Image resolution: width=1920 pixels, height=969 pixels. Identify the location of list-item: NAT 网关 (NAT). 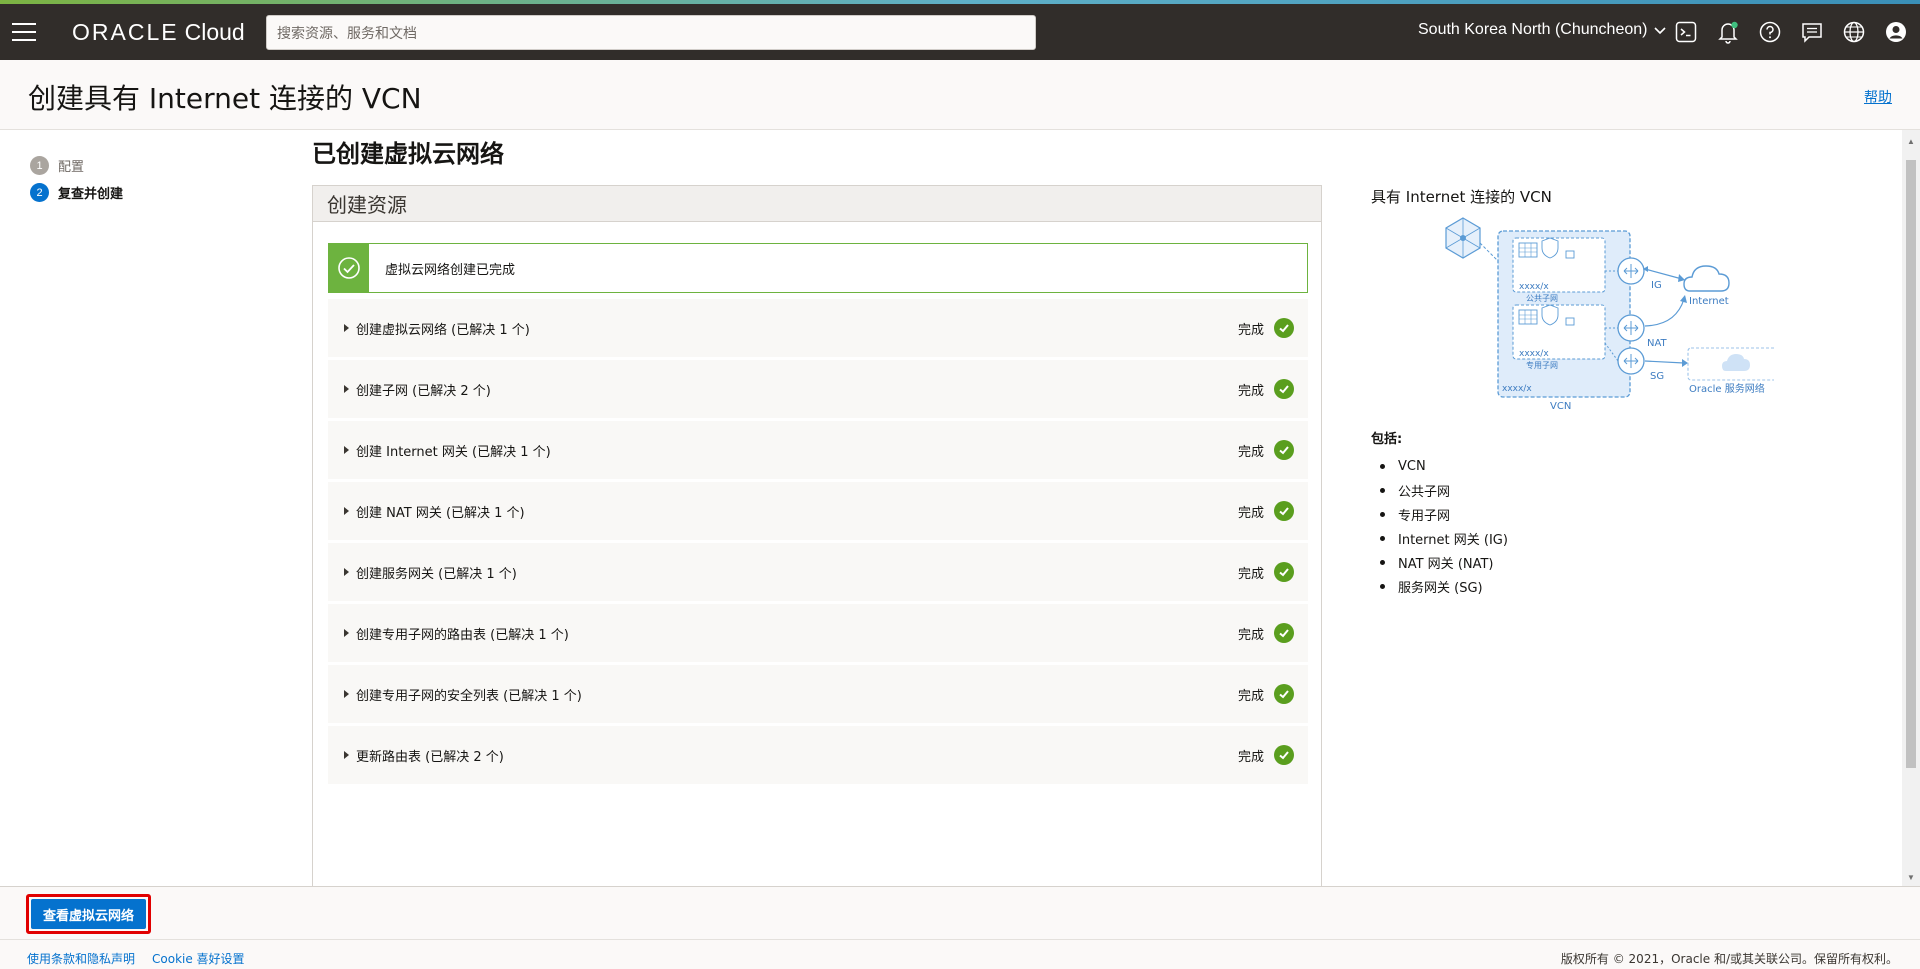
(1444, 562).